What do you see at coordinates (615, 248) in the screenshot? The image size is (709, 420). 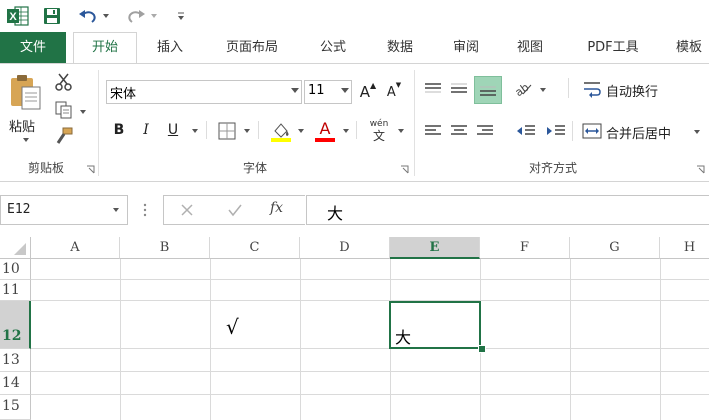 I see `column-header: G` at bounding box center [615, 248].